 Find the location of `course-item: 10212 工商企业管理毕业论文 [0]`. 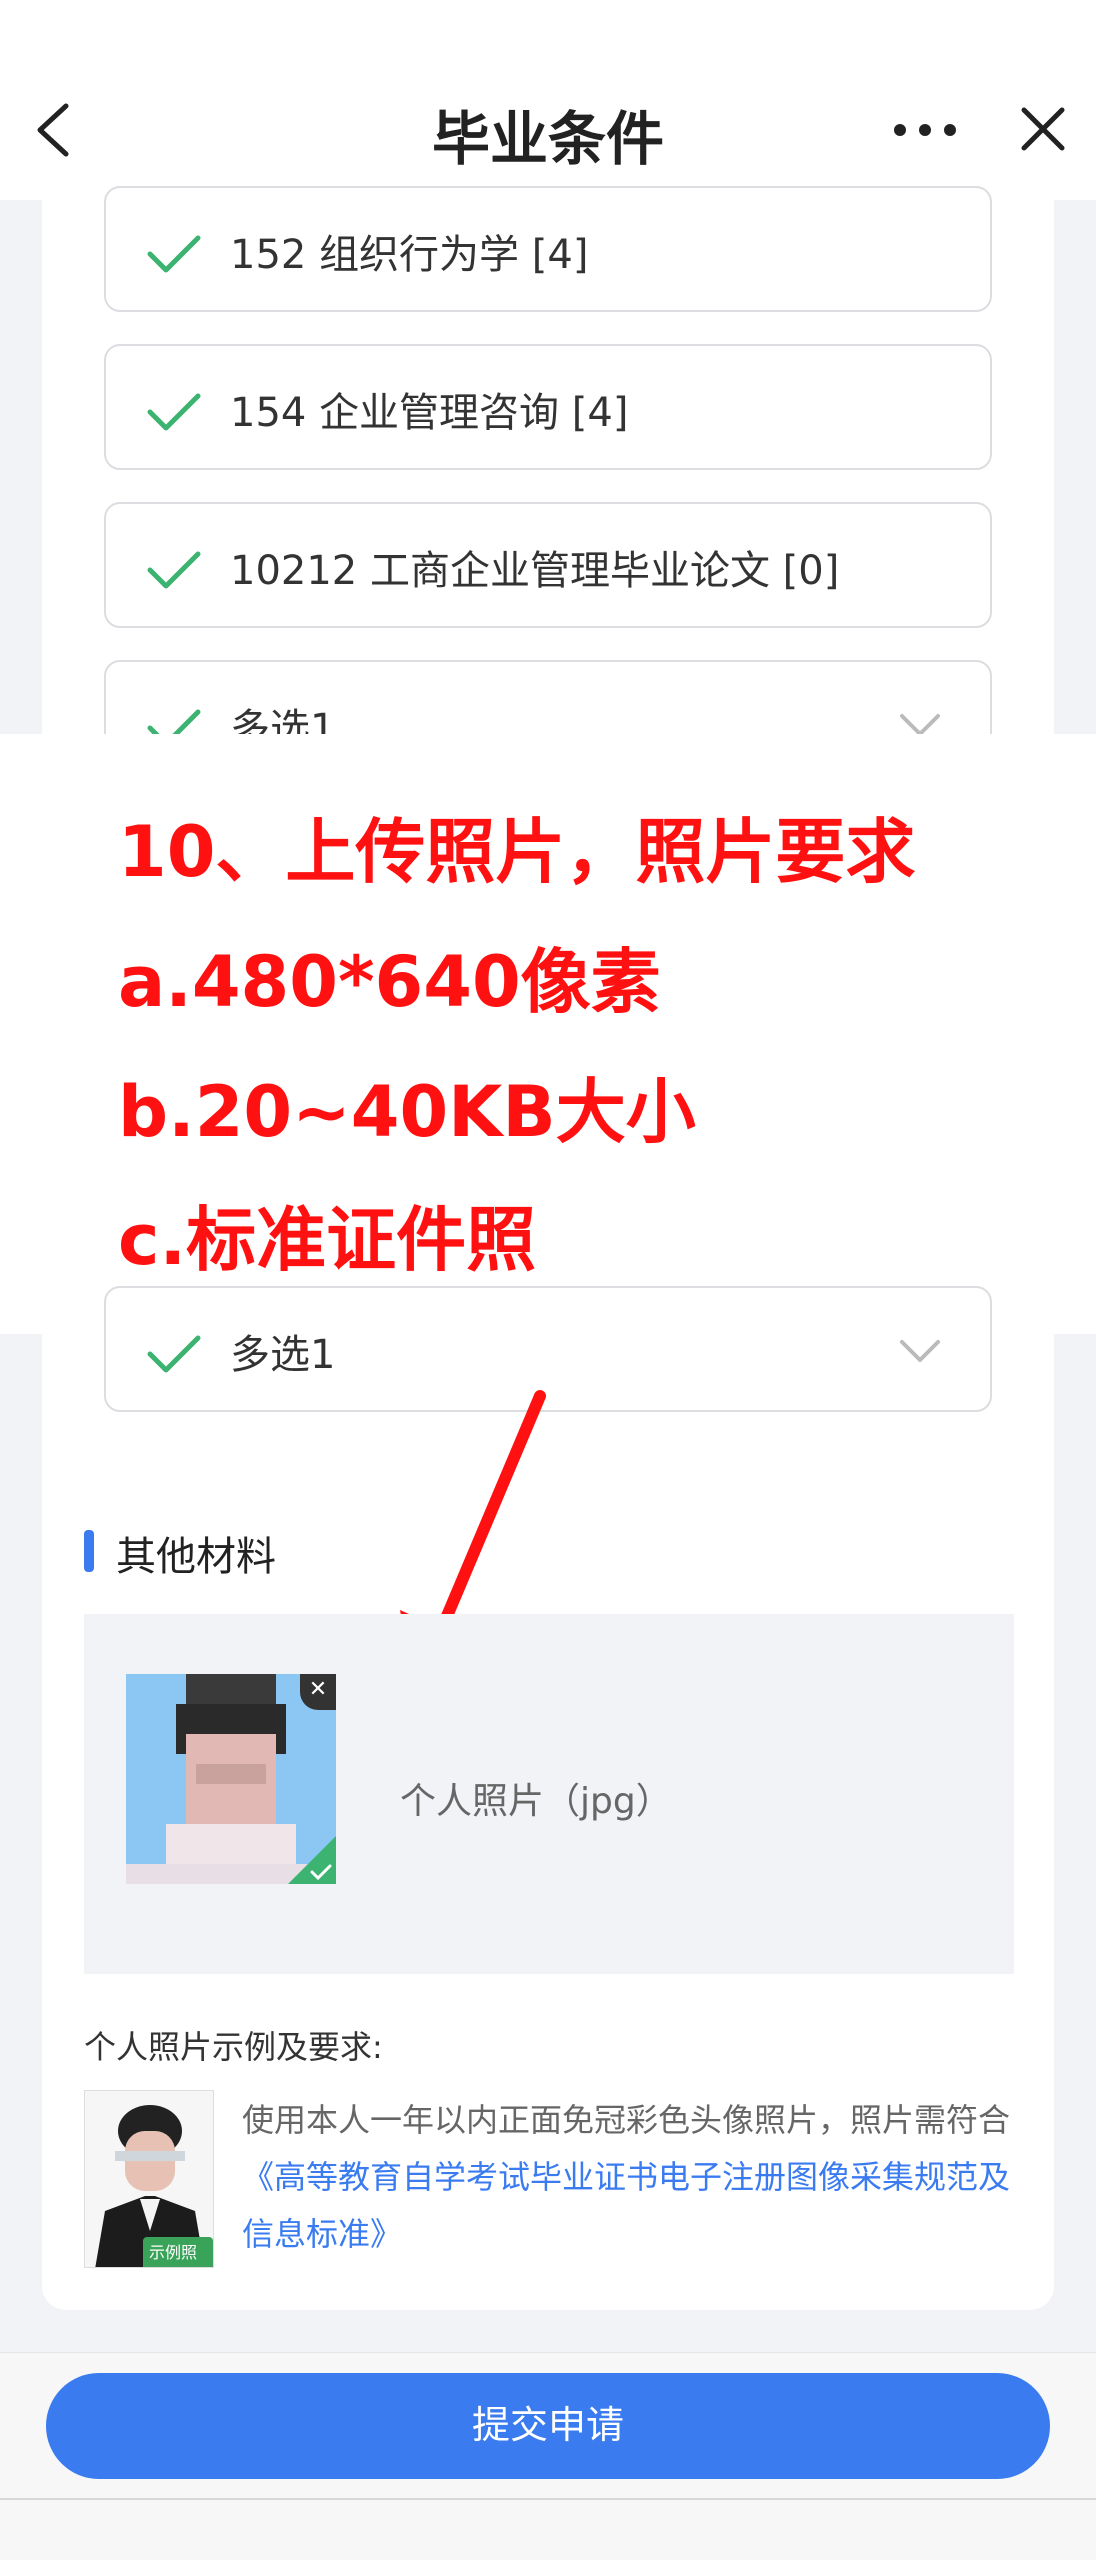

course-item: 10212 工商企业管理毕业论文 [0] is located at coordinates (548, 565).